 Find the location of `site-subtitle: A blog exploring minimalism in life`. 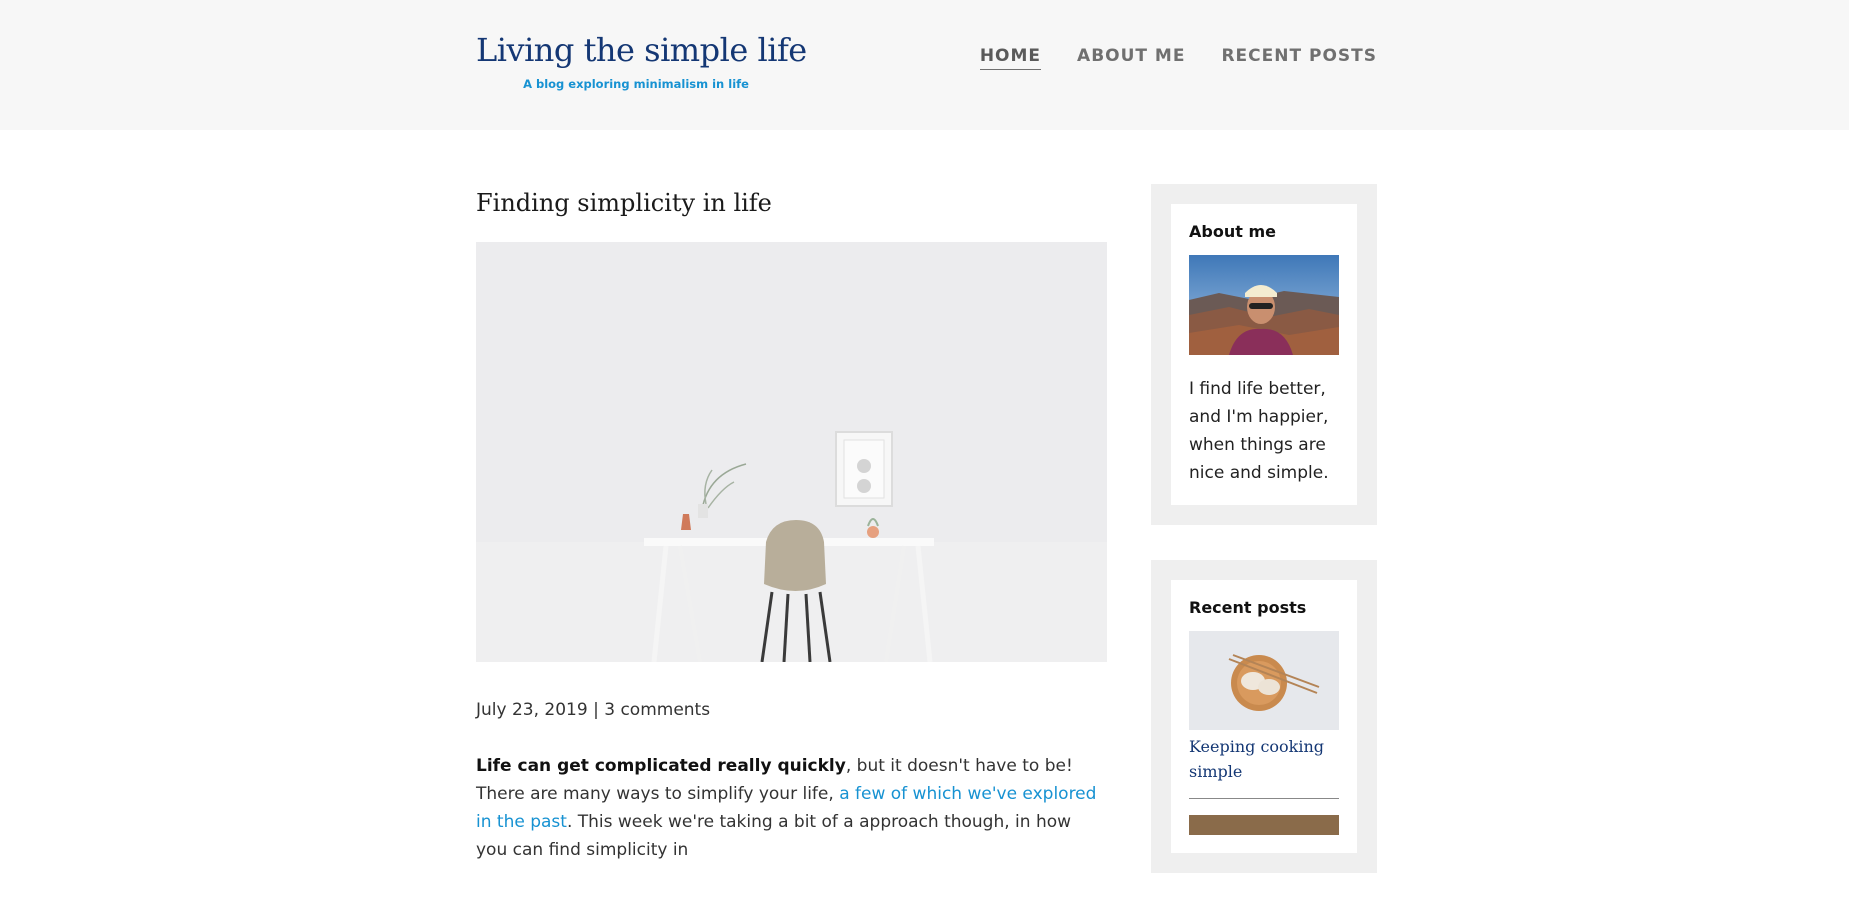

site-subtitle: A blog exploring minimalism in life is located at coordinates (636, 84).